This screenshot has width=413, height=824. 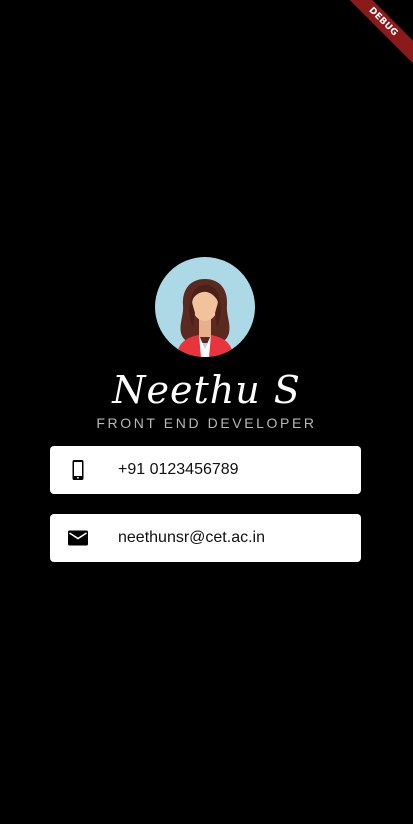 I want to click on email-card: neethunsr@cet.ac.in, so click(x=205, y=538).